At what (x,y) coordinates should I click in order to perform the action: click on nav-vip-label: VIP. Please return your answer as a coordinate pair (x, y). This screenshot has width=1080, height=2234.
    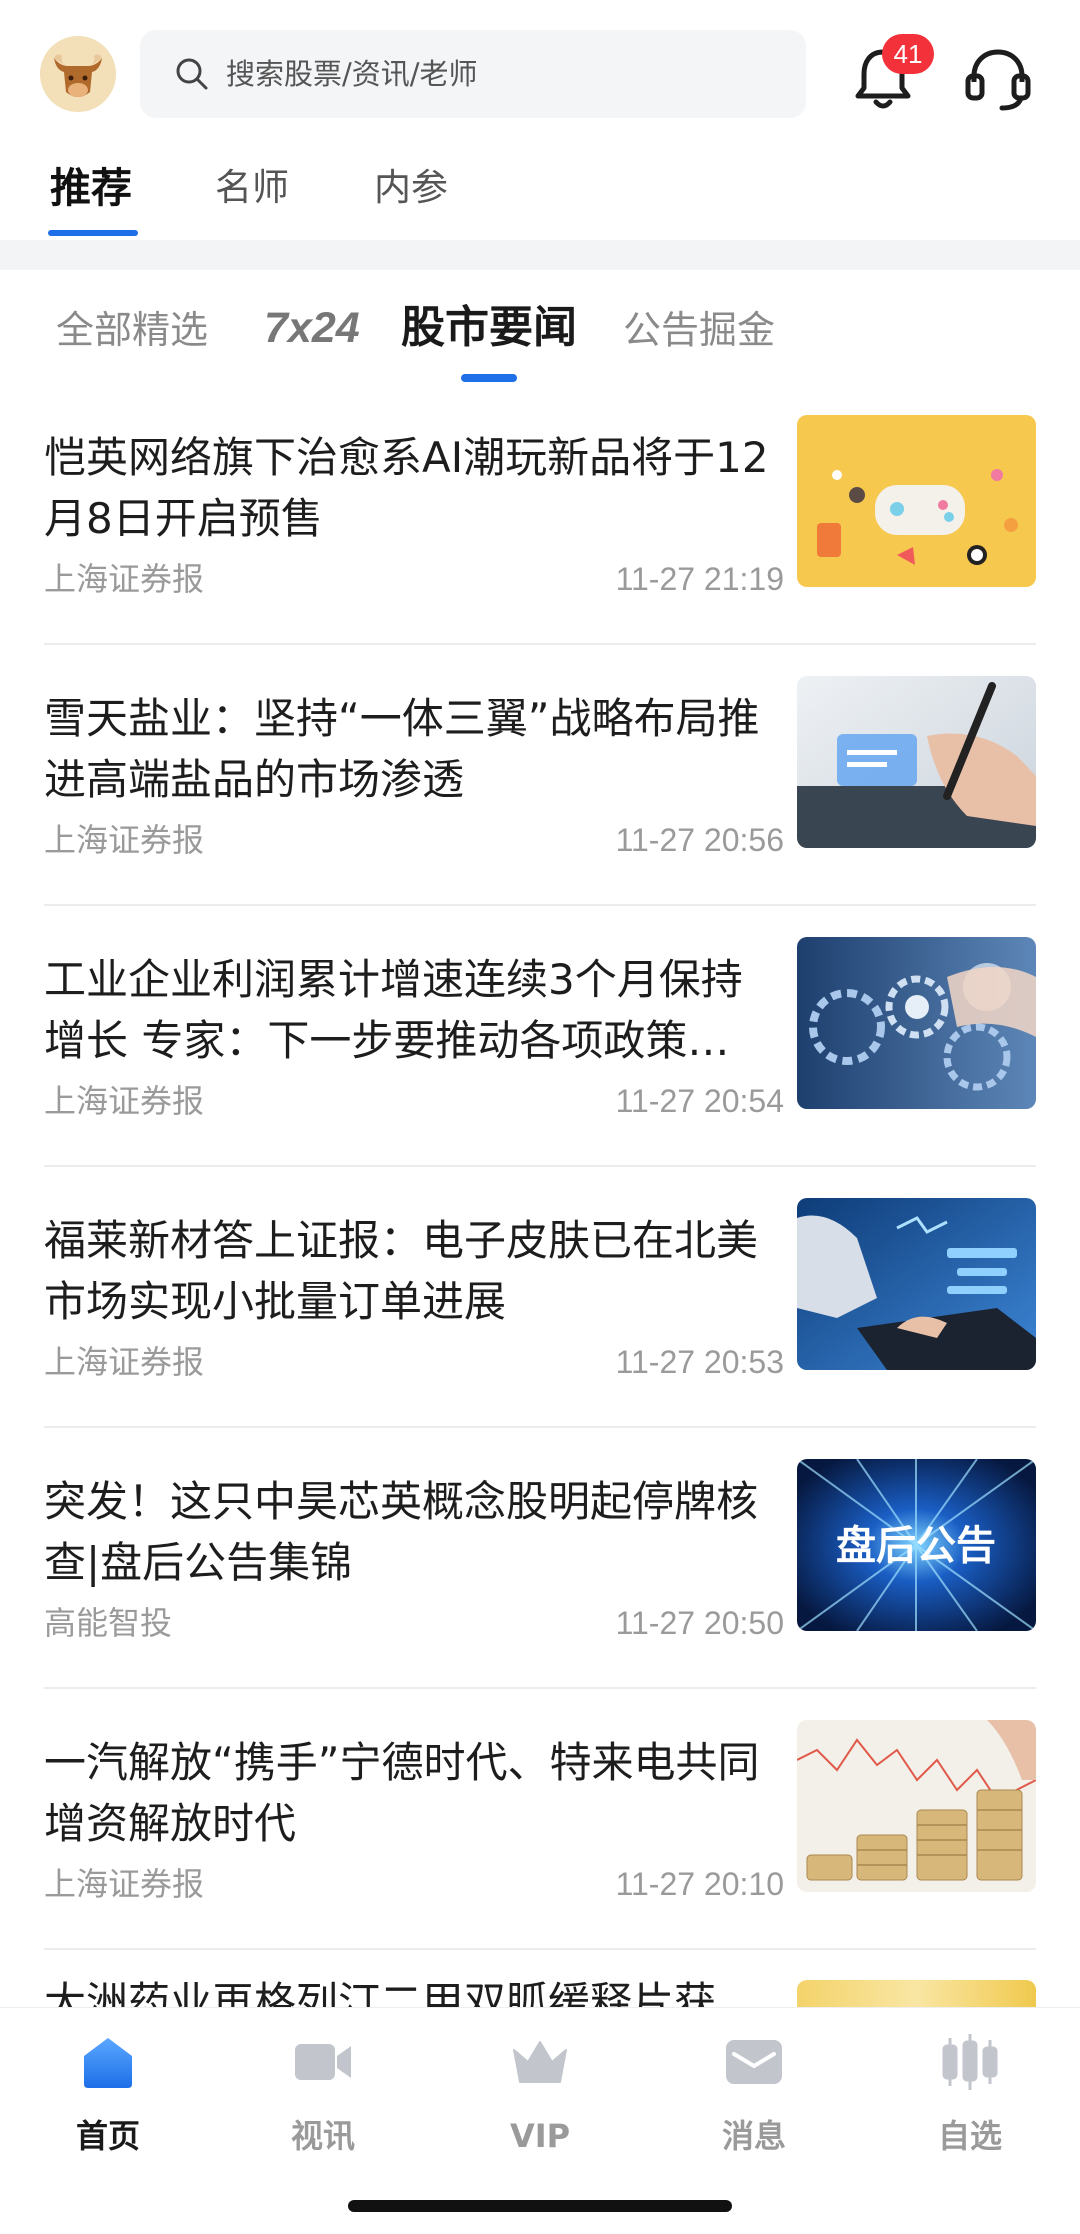
    Looking at the image, I should click on (540, 2136).